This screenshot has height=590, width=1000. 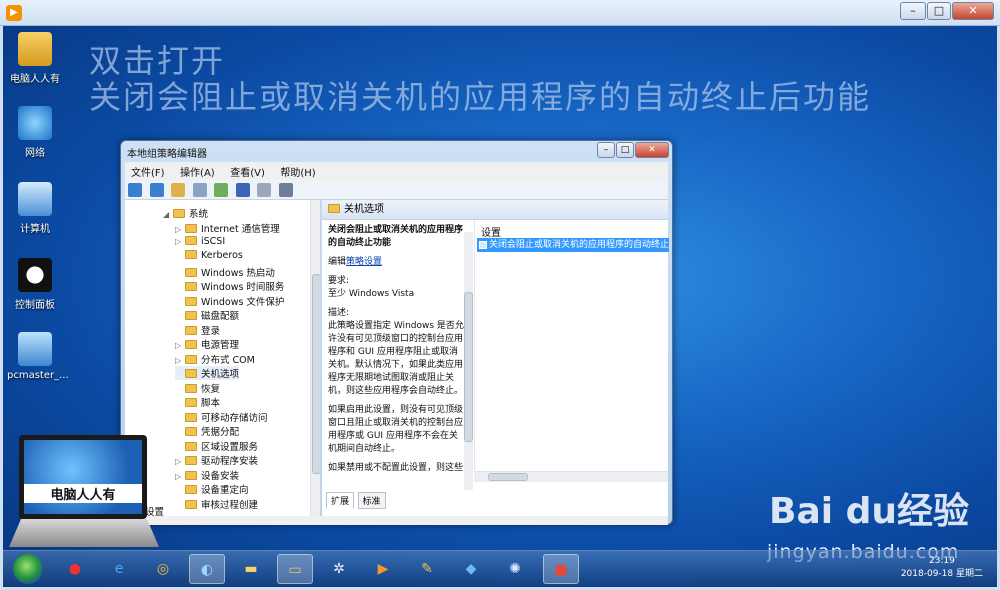 I want to click on system-clock: 23:19 2018-09-18 星期二, so click(x=942, y=568).